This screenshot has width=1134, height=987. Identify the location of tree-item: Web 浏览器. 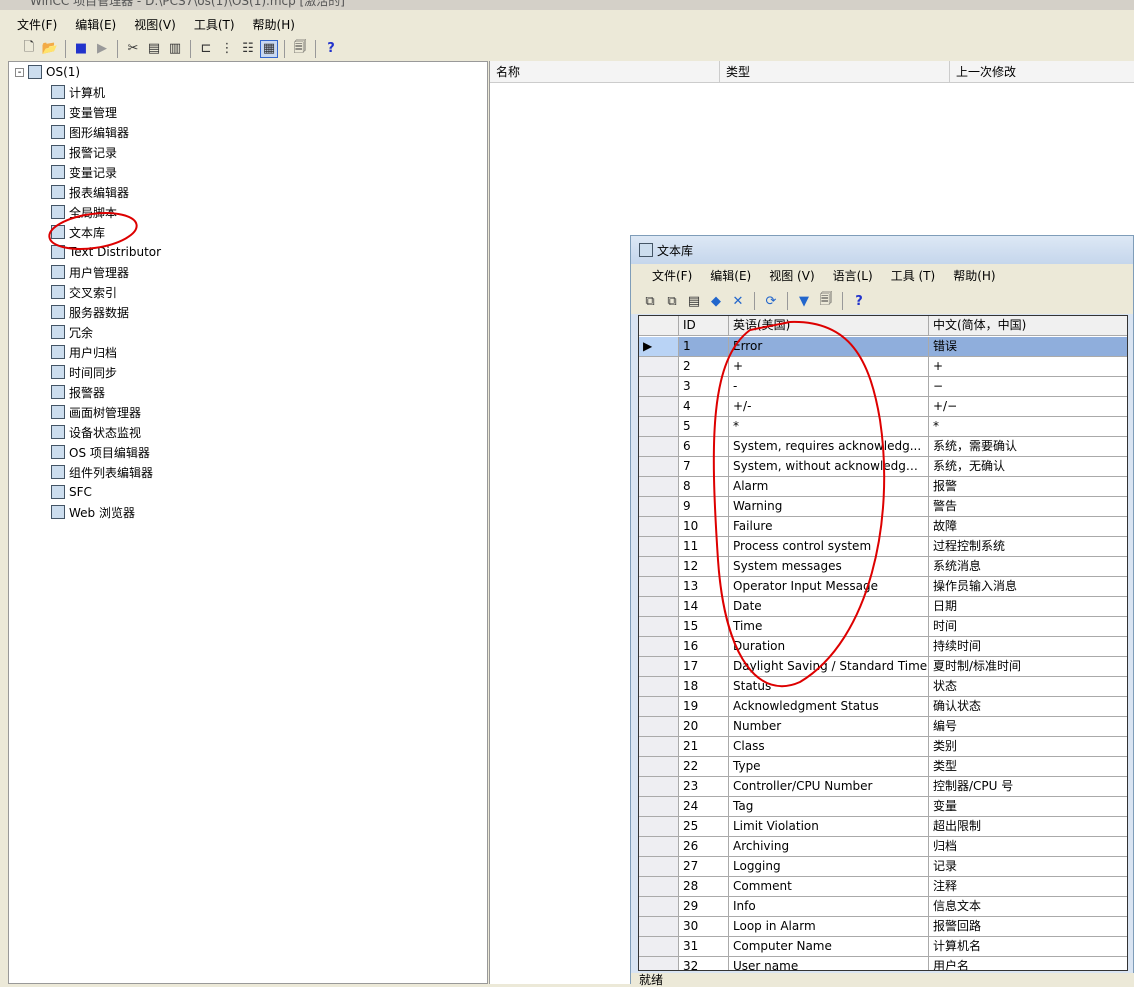
(93, 512).